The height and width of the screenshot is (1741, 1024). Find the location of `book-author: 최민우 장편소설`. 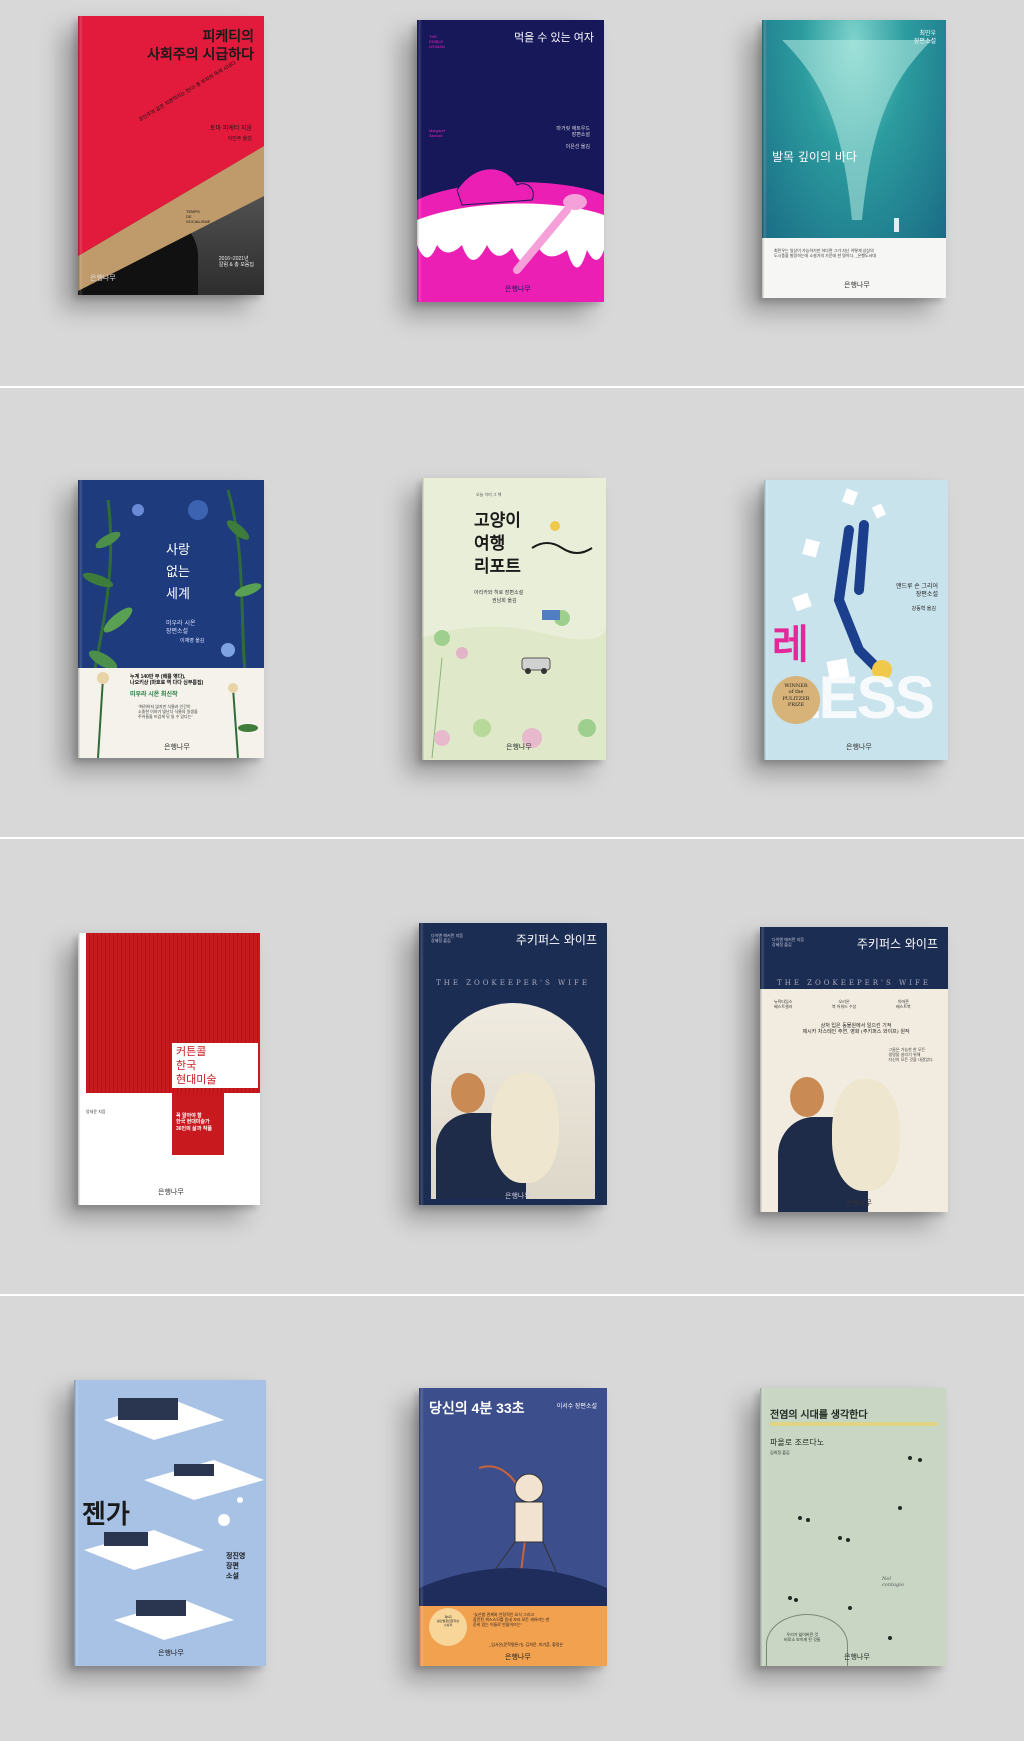

book-author: 최민우 장편소설 is located at coordinates (924, 37).